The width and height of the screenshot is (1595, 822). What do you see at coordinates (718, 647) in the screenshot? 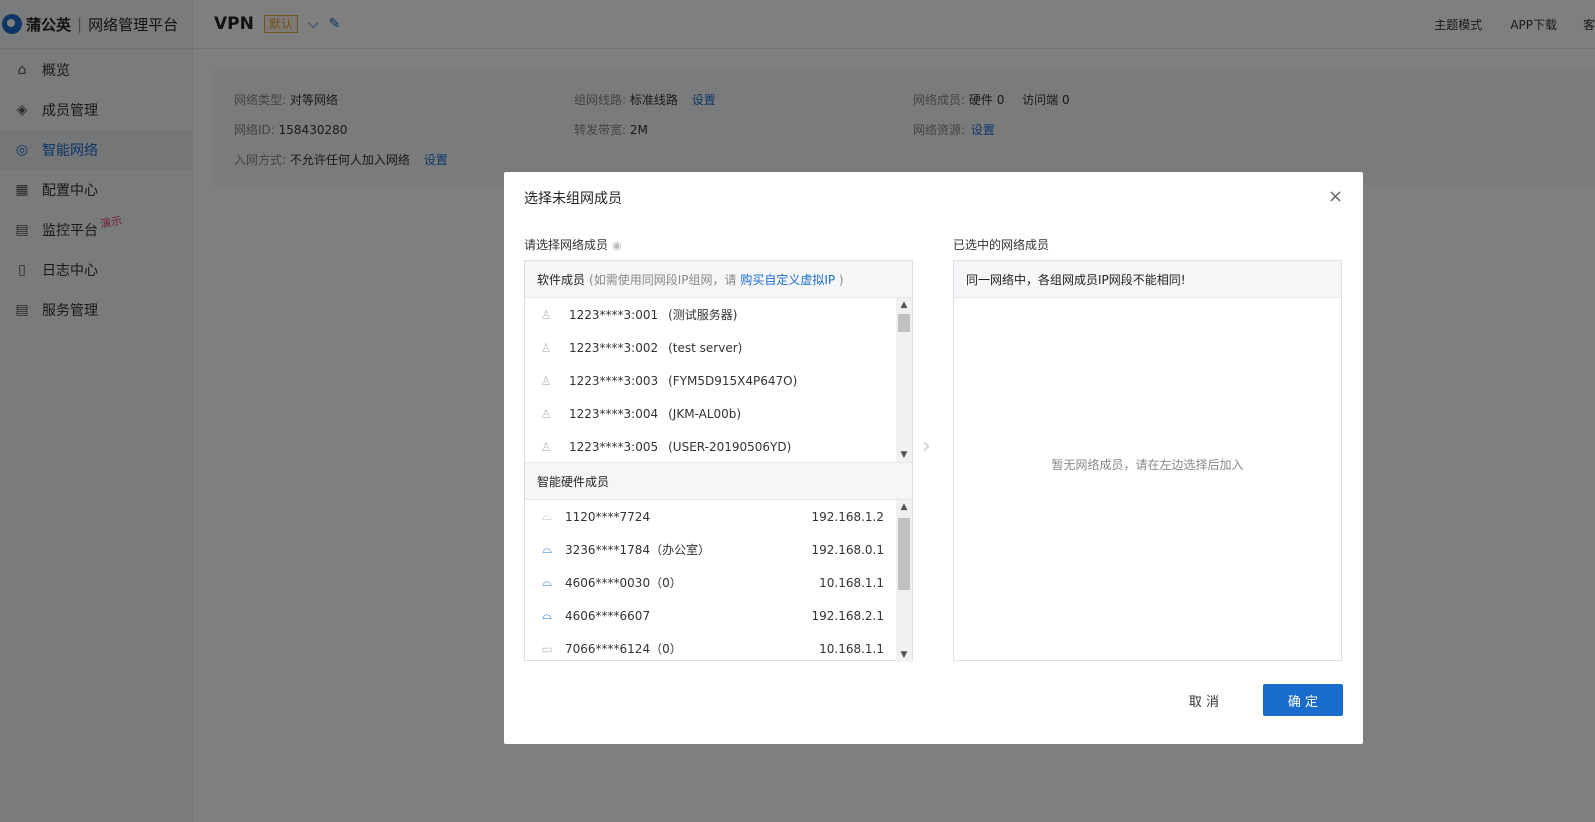
I see `list-item: ▭ 7066****6124（0） 10.168.1.1` at bounding box center [718, 647].